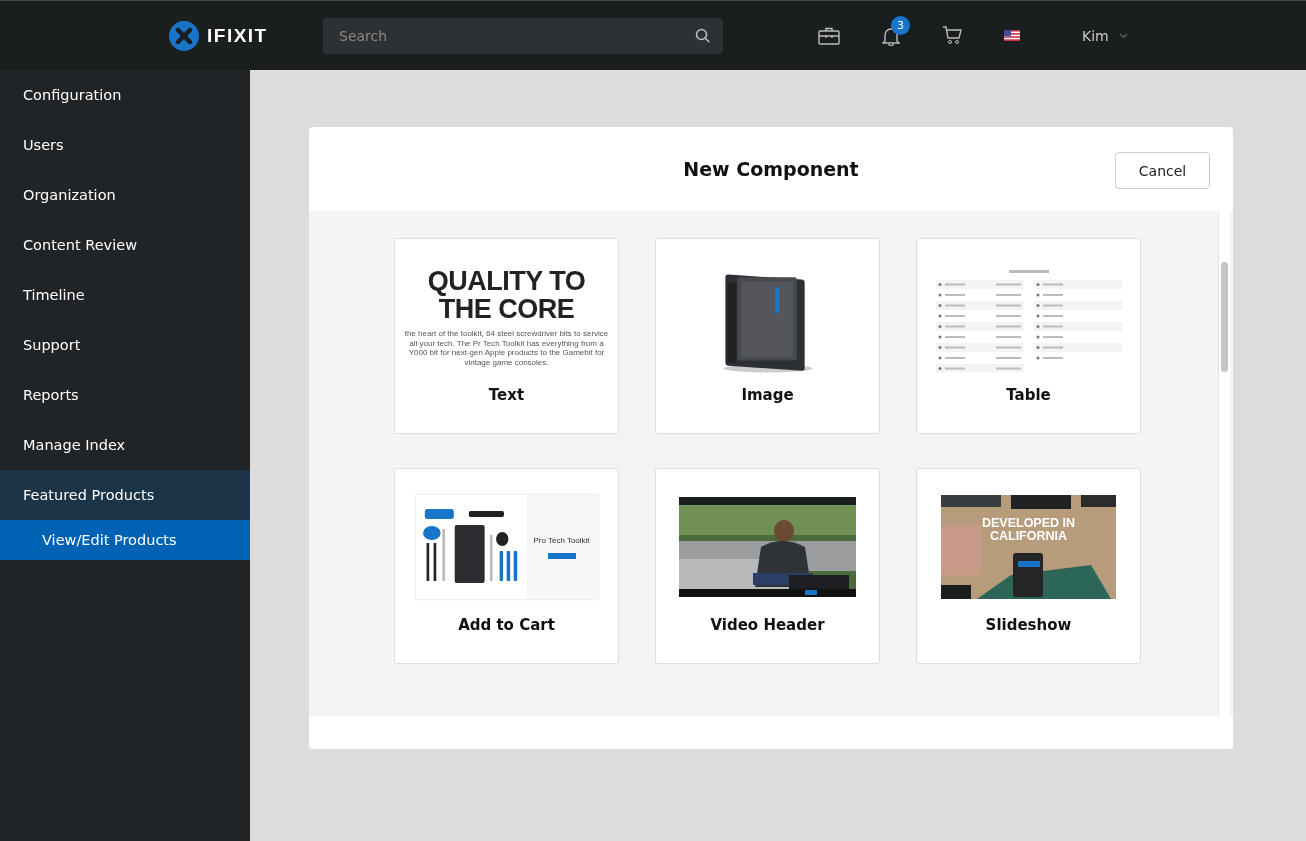  I want to click on component-label: Text, so click(506, 395).